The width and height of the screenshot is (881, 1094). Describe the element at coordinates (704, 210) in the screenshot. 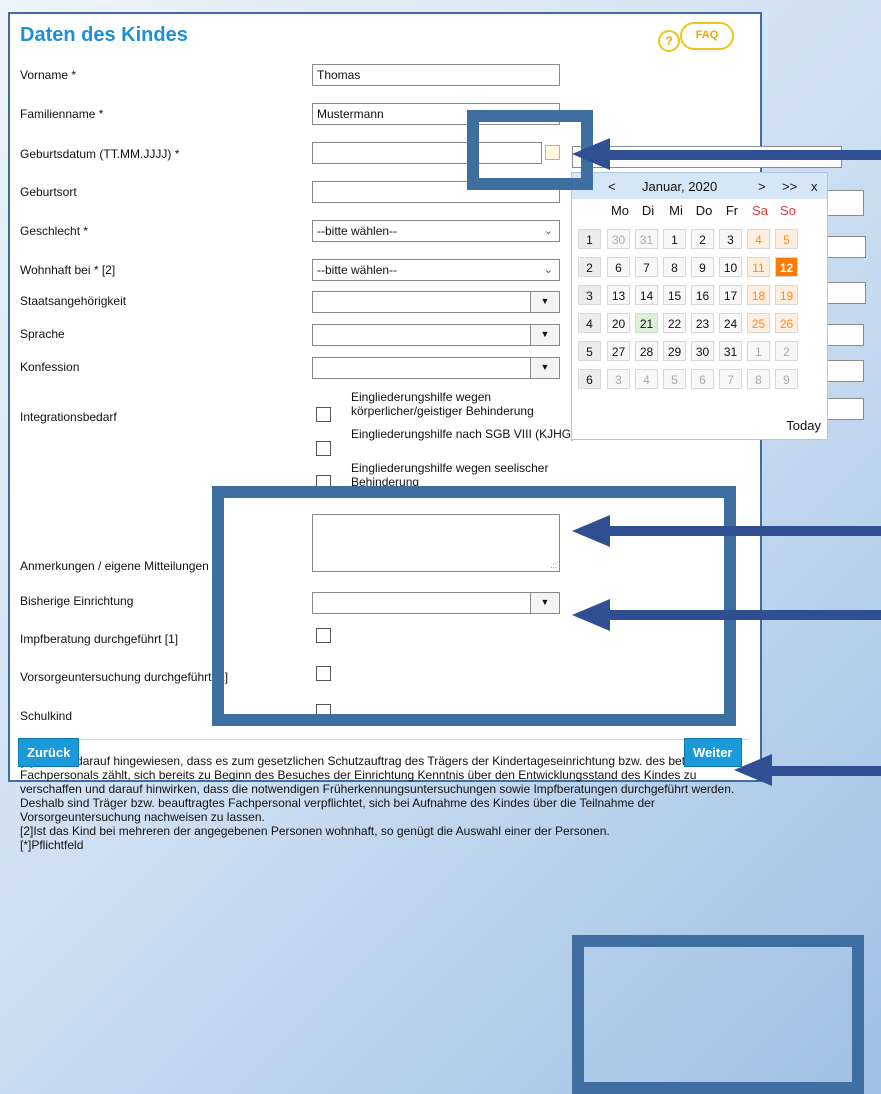

I see `calendar-dow: Do` at that location.